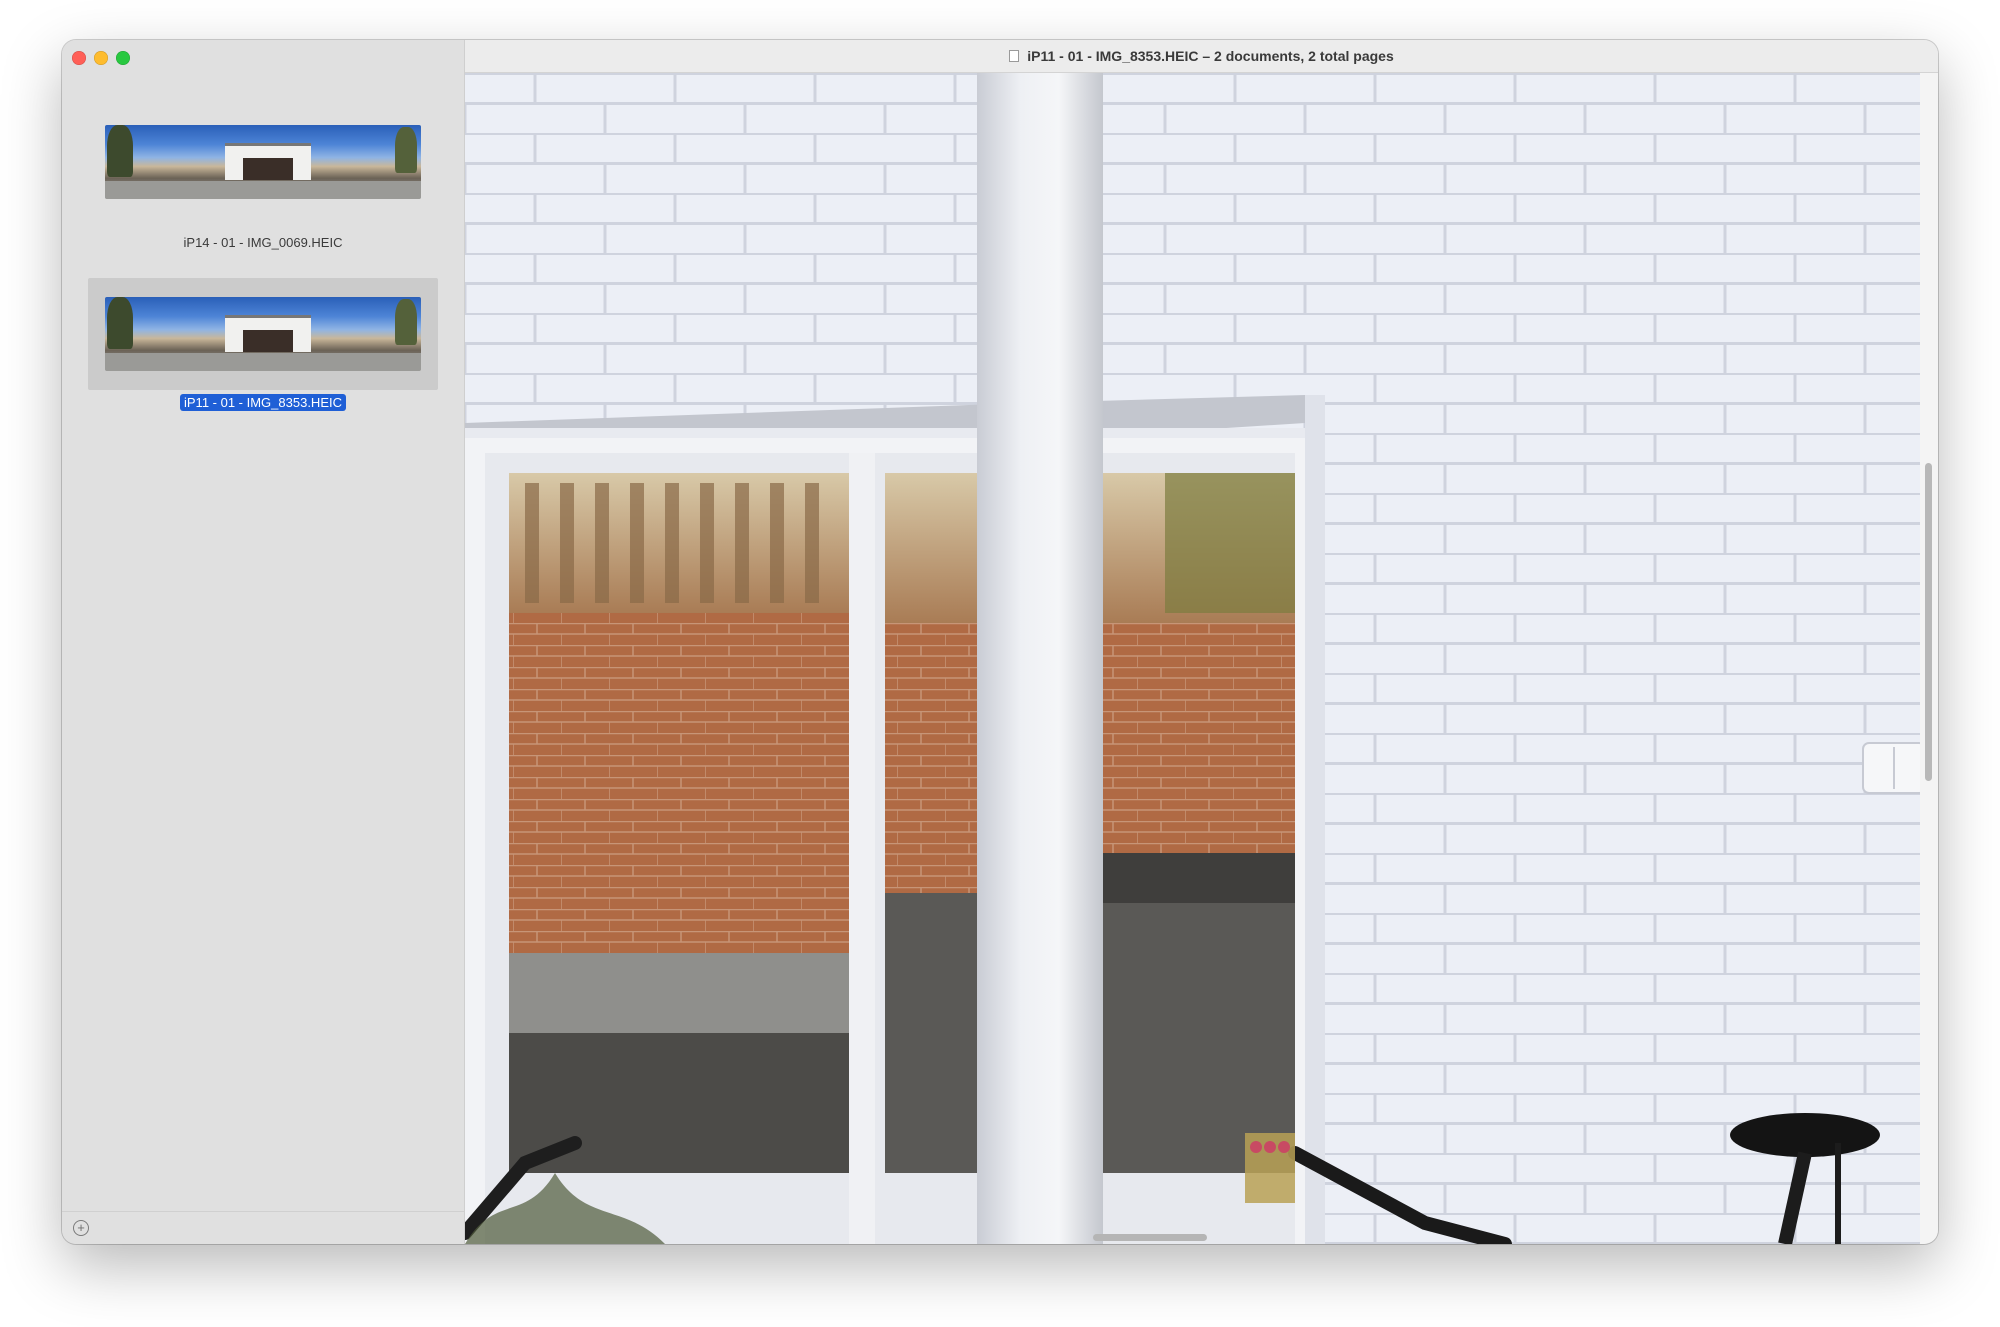  I want to click on horizontal-scroll-thumb, so click(1150, 1237).